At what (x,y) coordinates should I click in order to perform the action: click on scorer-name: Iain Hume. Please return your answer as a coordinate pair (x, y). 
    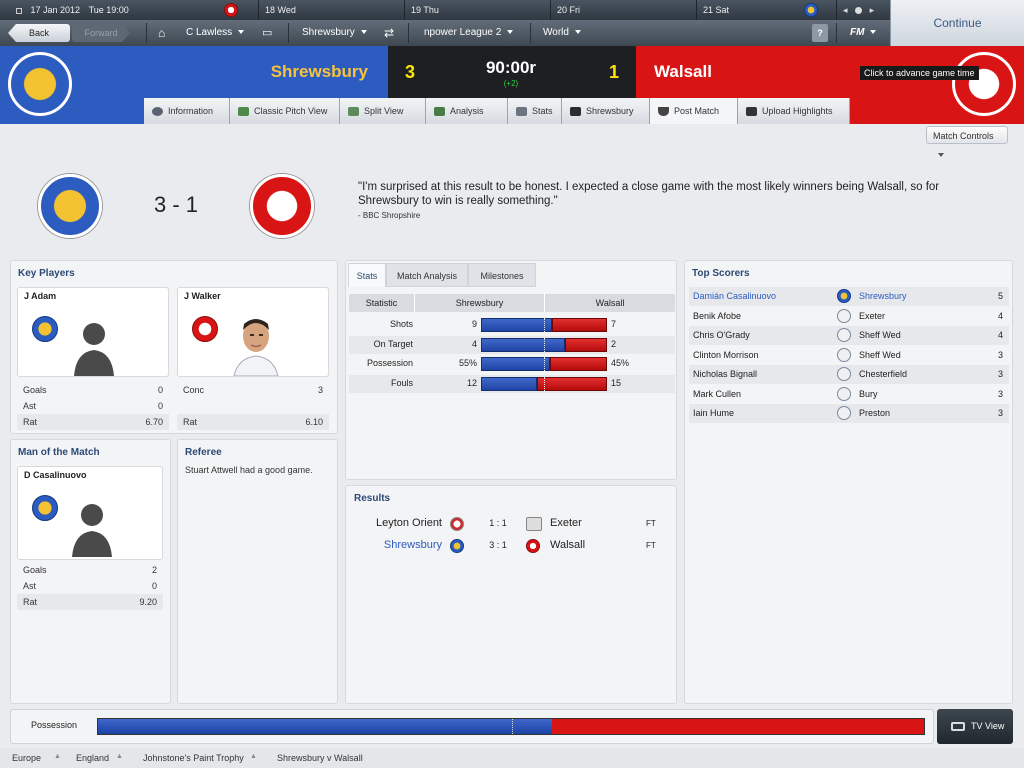
    Looking at the image, I should click on (713, 413).